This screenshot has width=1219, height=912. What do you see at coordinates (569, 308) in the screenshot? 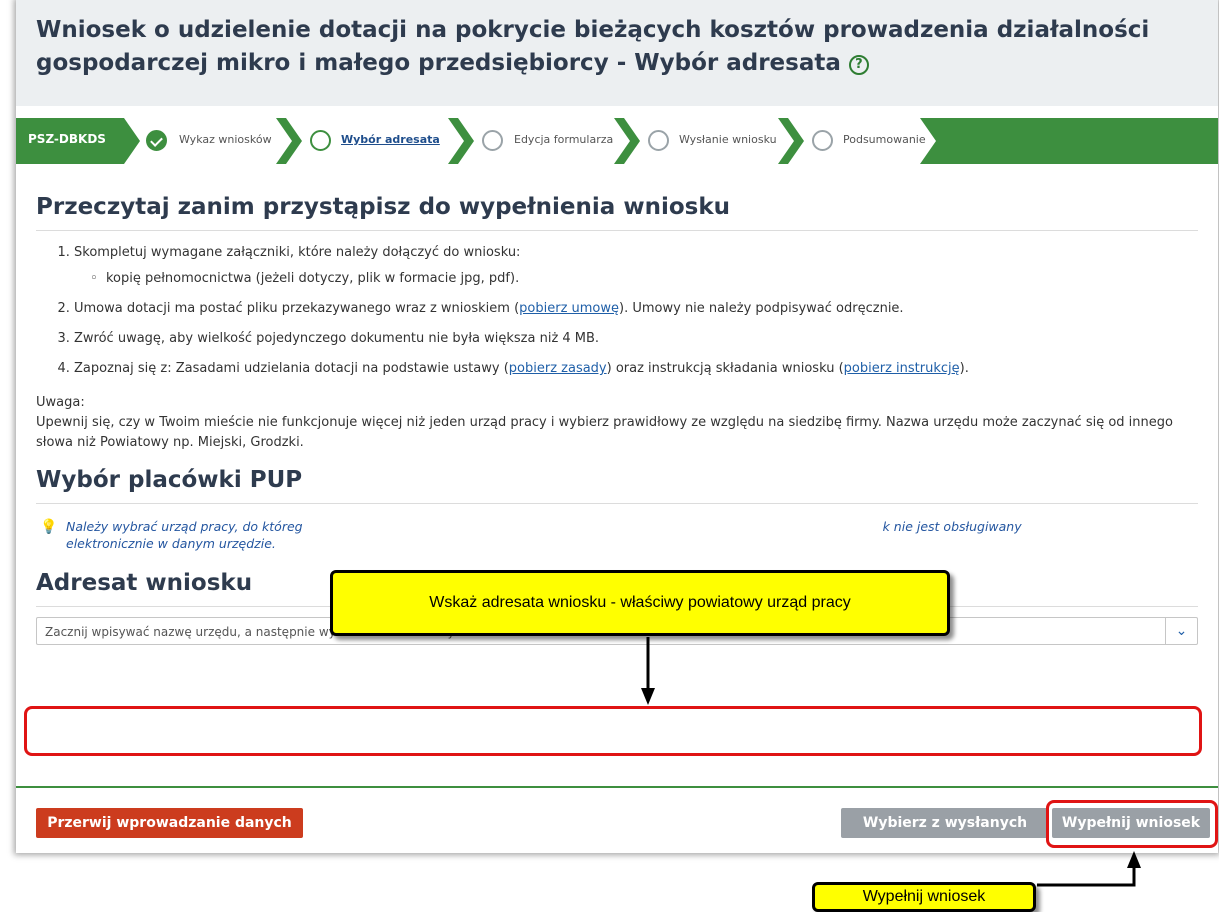
I see `download-agreement-link: pobierz umowę` at bounding box center [569, 308].